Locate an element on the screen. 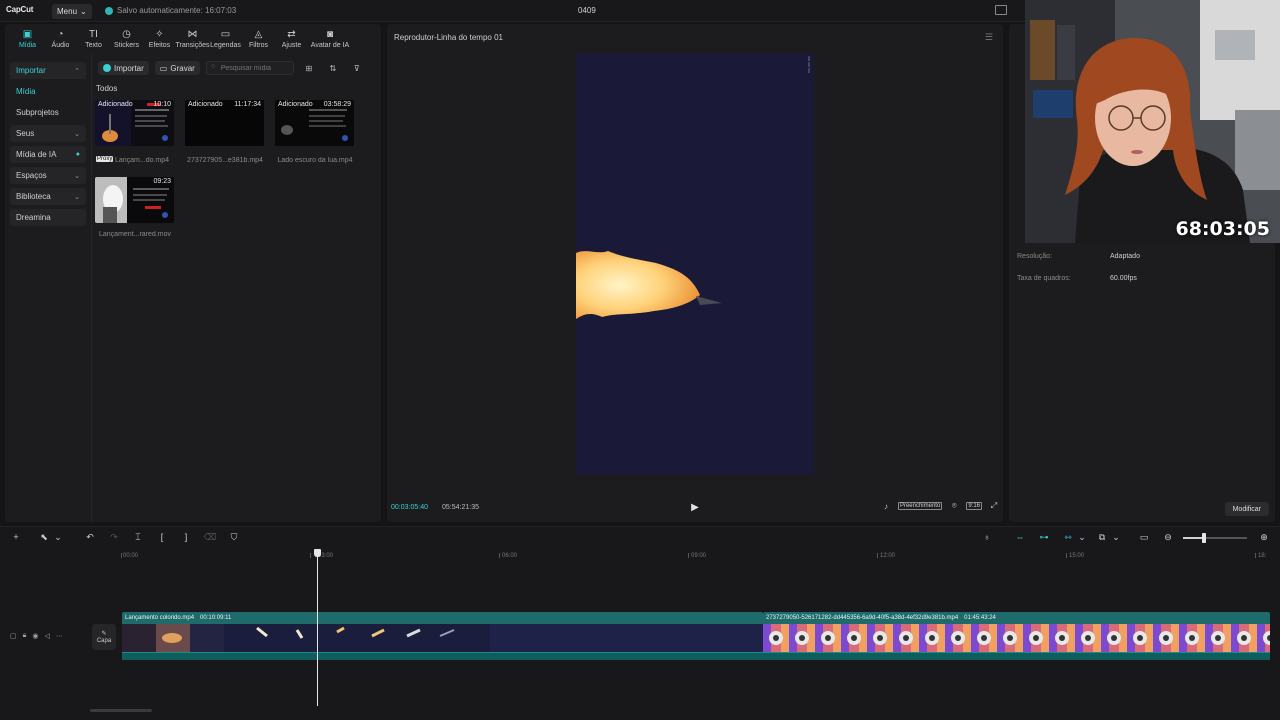  sidebar-item-media: Mídia is located at coordinates (48, 91).